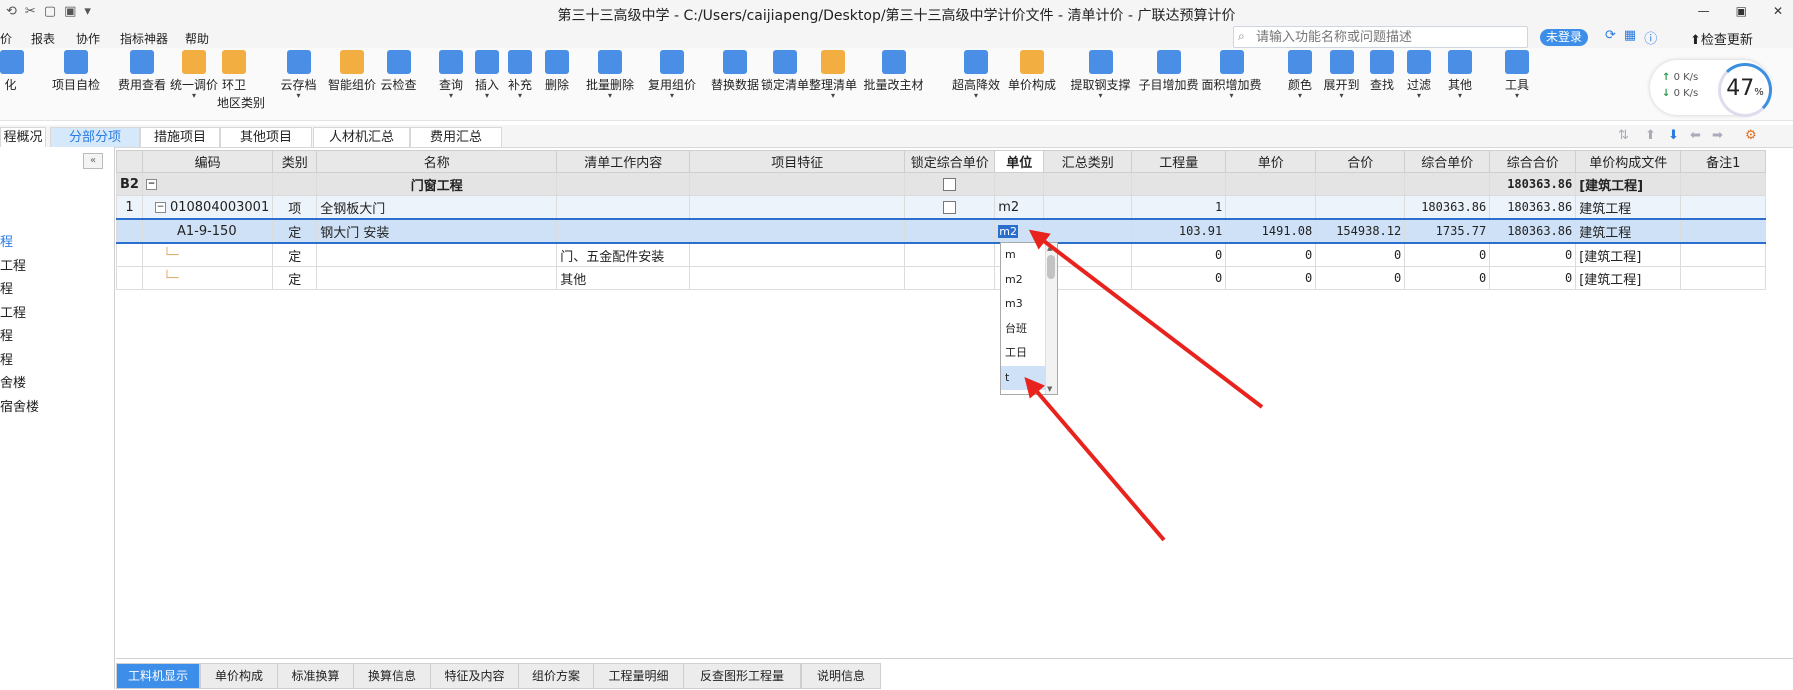  What do you see at coordinates (1051, 318) in the screenshot?
I see `dropdown-scrollbar: ▲ ▼` at bounding box center [1051, 318].